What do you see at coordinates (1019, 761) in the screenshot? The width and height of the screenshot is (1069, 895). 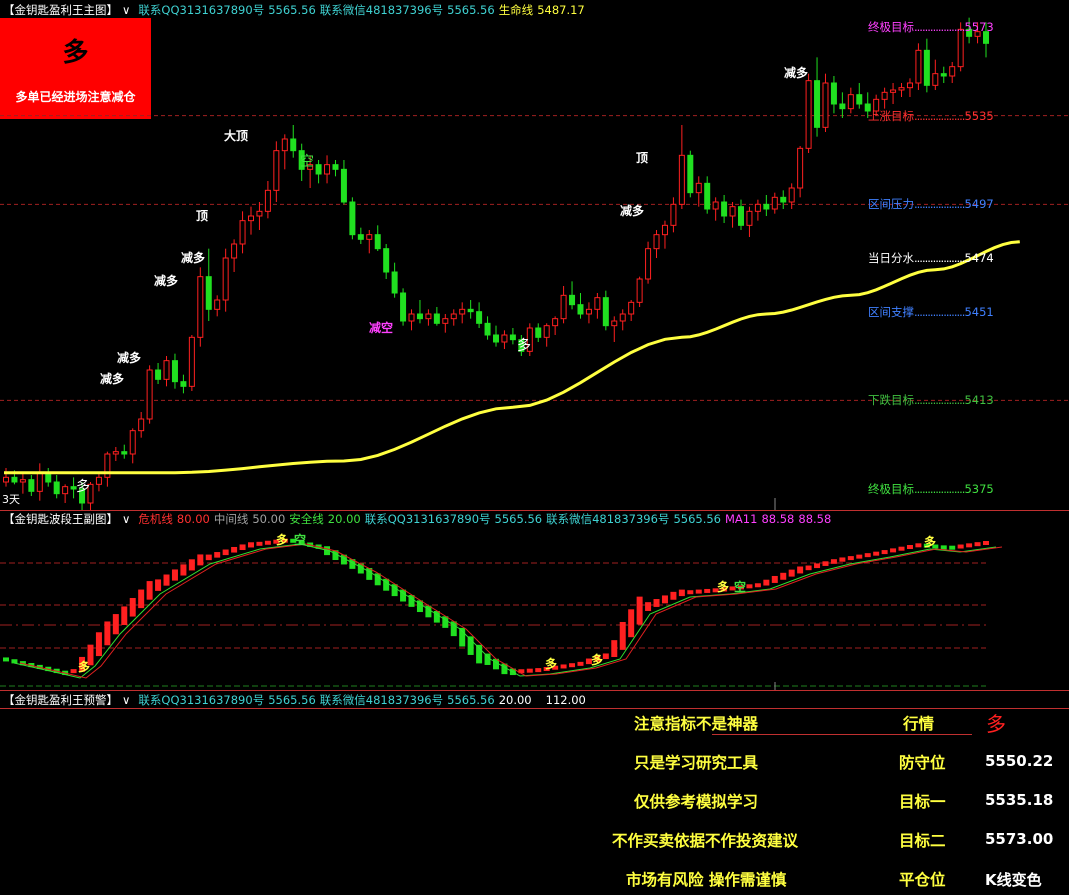 I see `row-value-defense: 5550.22` at bounding box center [1019, 761].